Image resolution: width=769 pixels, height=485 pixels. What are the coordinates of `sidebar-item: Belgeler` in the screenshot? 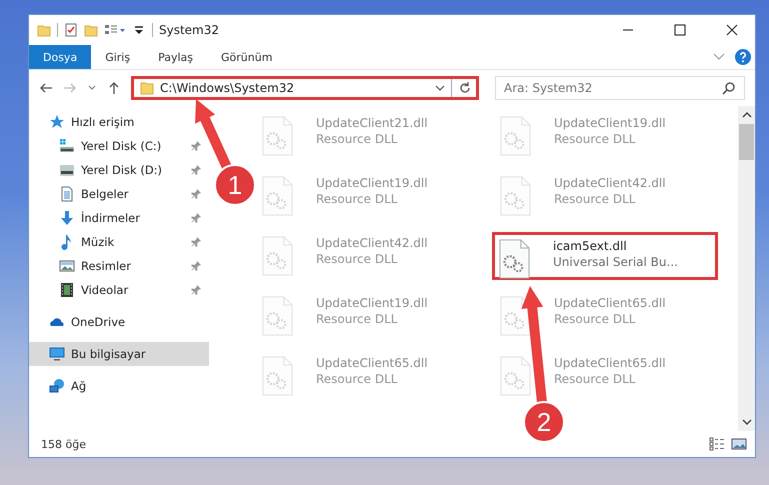 It's located at (119, 194).